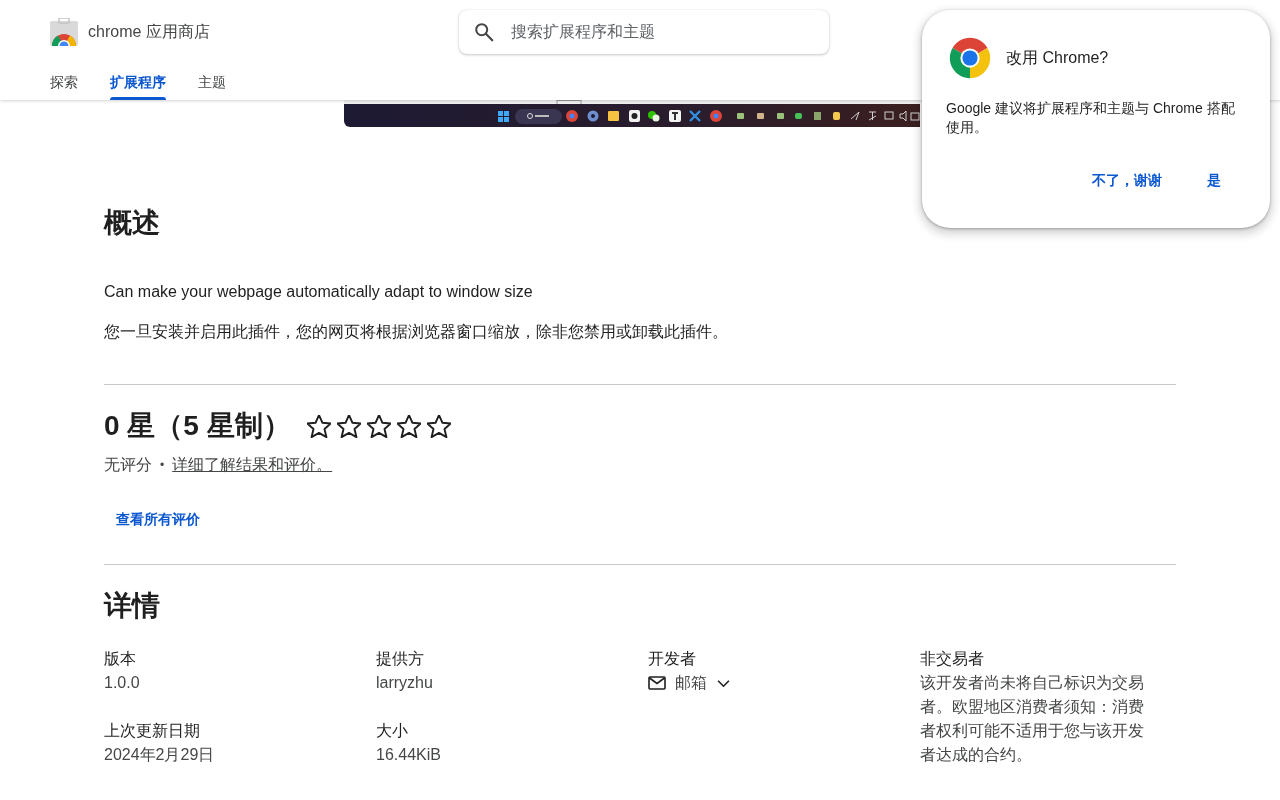  Describe the element at coordinates (152, 731) in the screenshot. I see `detail-label: 上次更新日期` at that location.